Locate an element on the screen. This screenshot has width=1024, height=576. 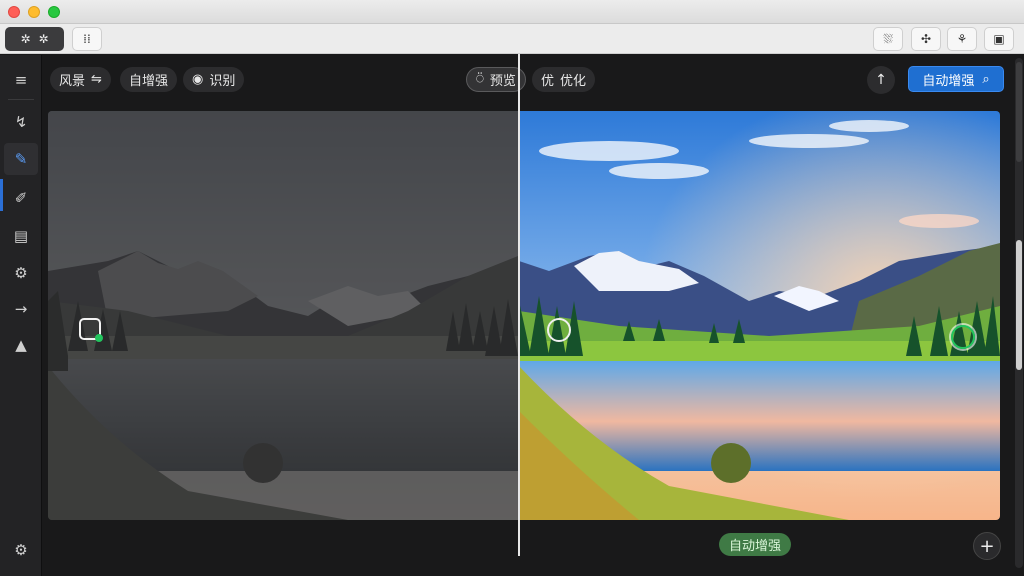
upload-button: ↑ is located at coordinates (881, 80).